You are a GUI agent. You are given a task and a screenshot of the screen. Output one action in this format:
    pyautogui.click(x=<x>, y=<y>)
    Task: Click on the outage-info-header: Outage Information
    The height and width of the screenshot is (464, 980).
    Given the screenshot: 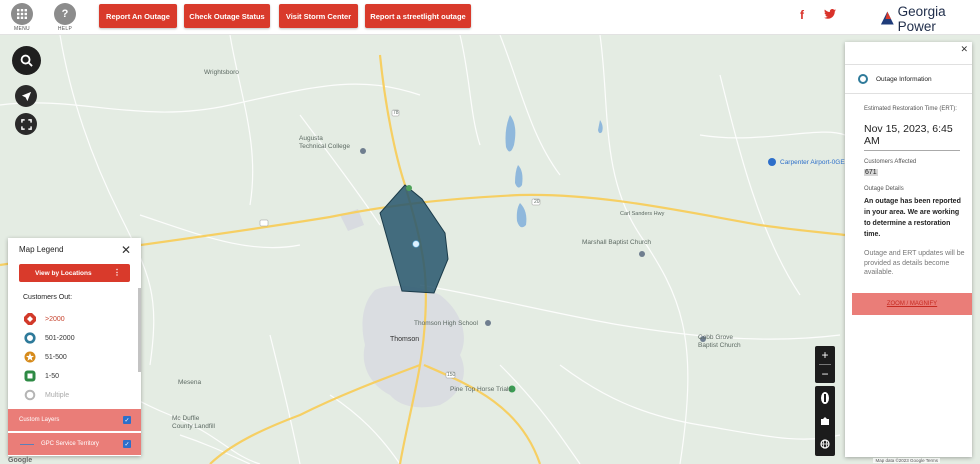 What is the action you would take?
    pyautogui.click(x=908, y=79)
    